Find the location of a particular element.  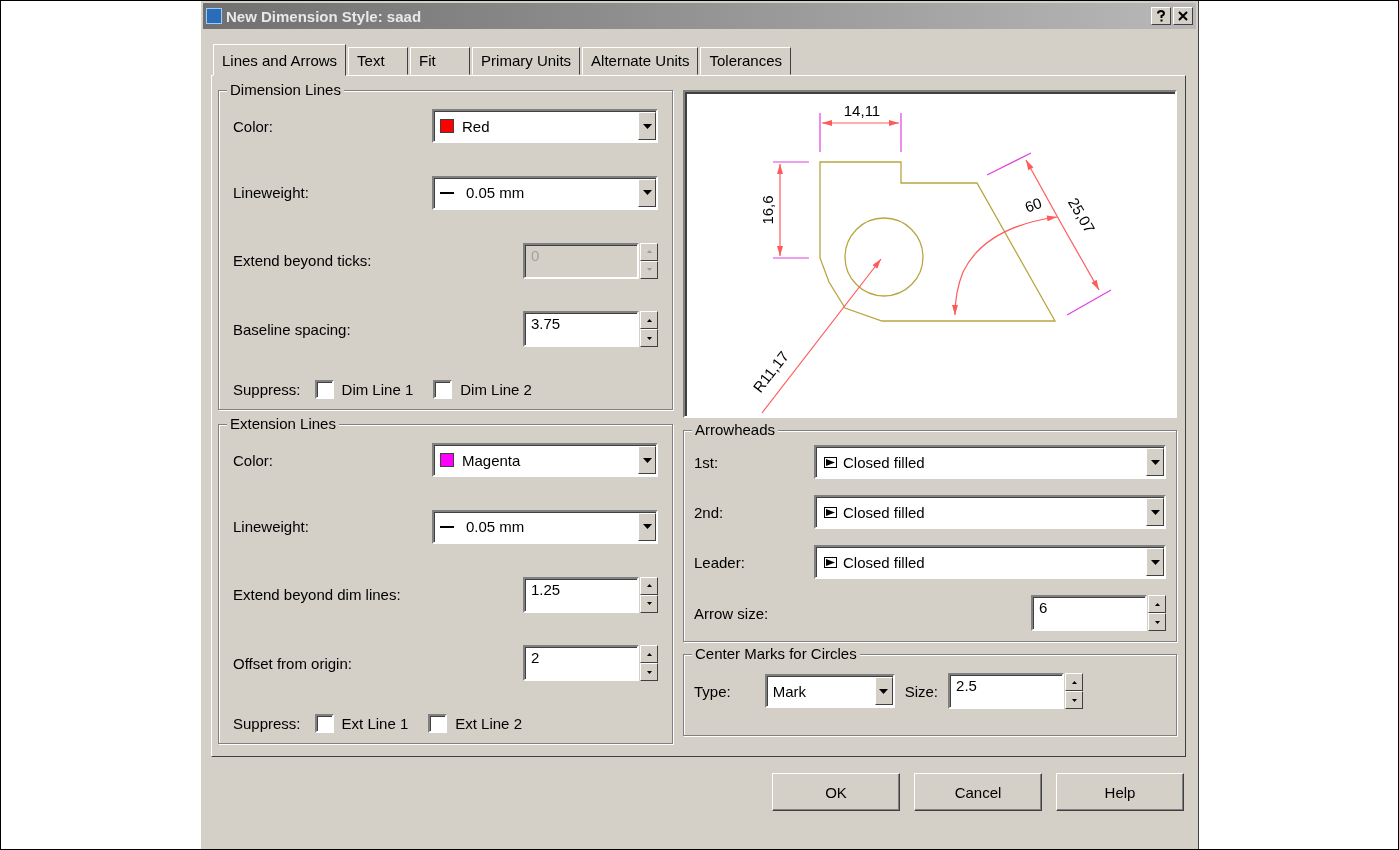

tab: Fit is located at coordinates (440, 61).